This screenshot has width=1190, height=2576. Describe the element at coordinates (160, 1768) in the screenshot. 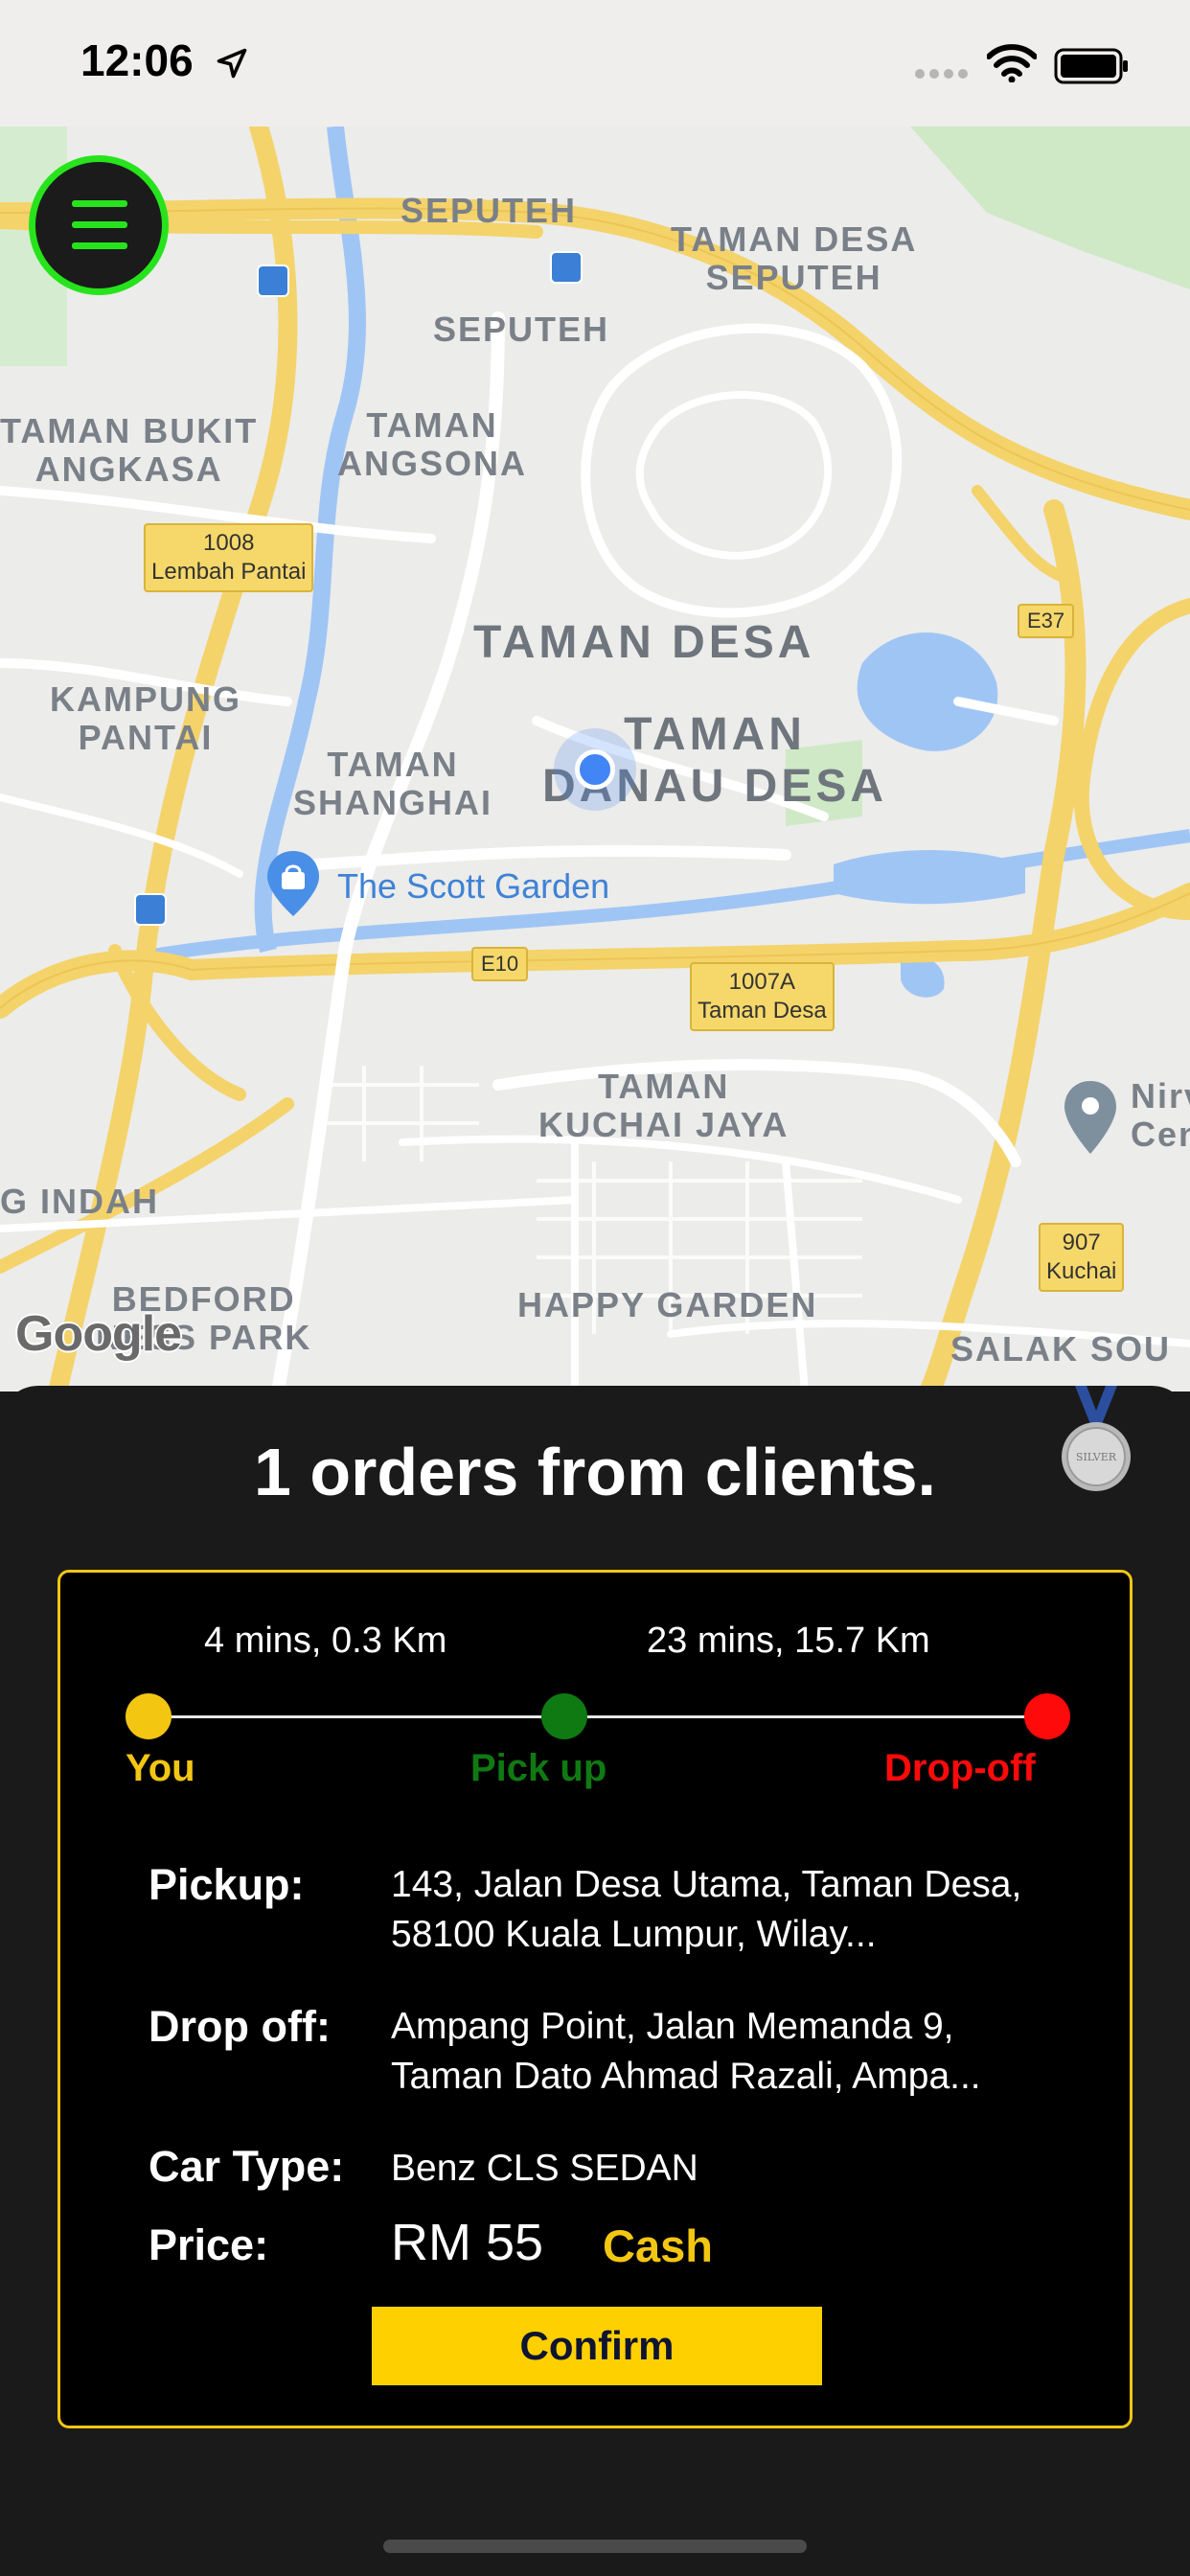

I see `you-label: You` at that location.